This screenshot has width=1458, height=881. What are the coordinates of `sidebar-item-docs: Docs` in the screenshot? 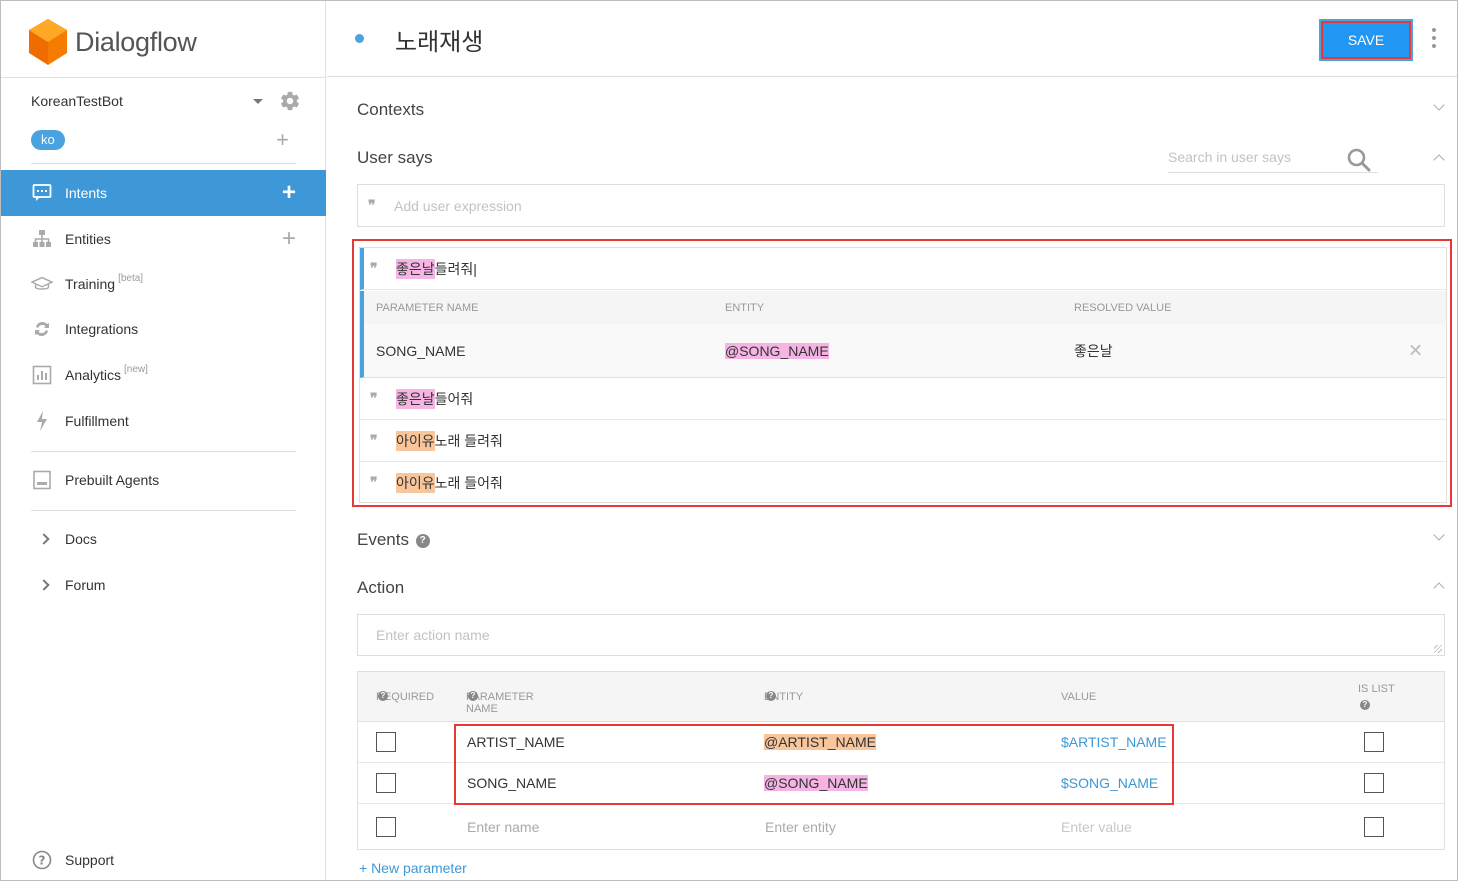 It's located at (163, 539).